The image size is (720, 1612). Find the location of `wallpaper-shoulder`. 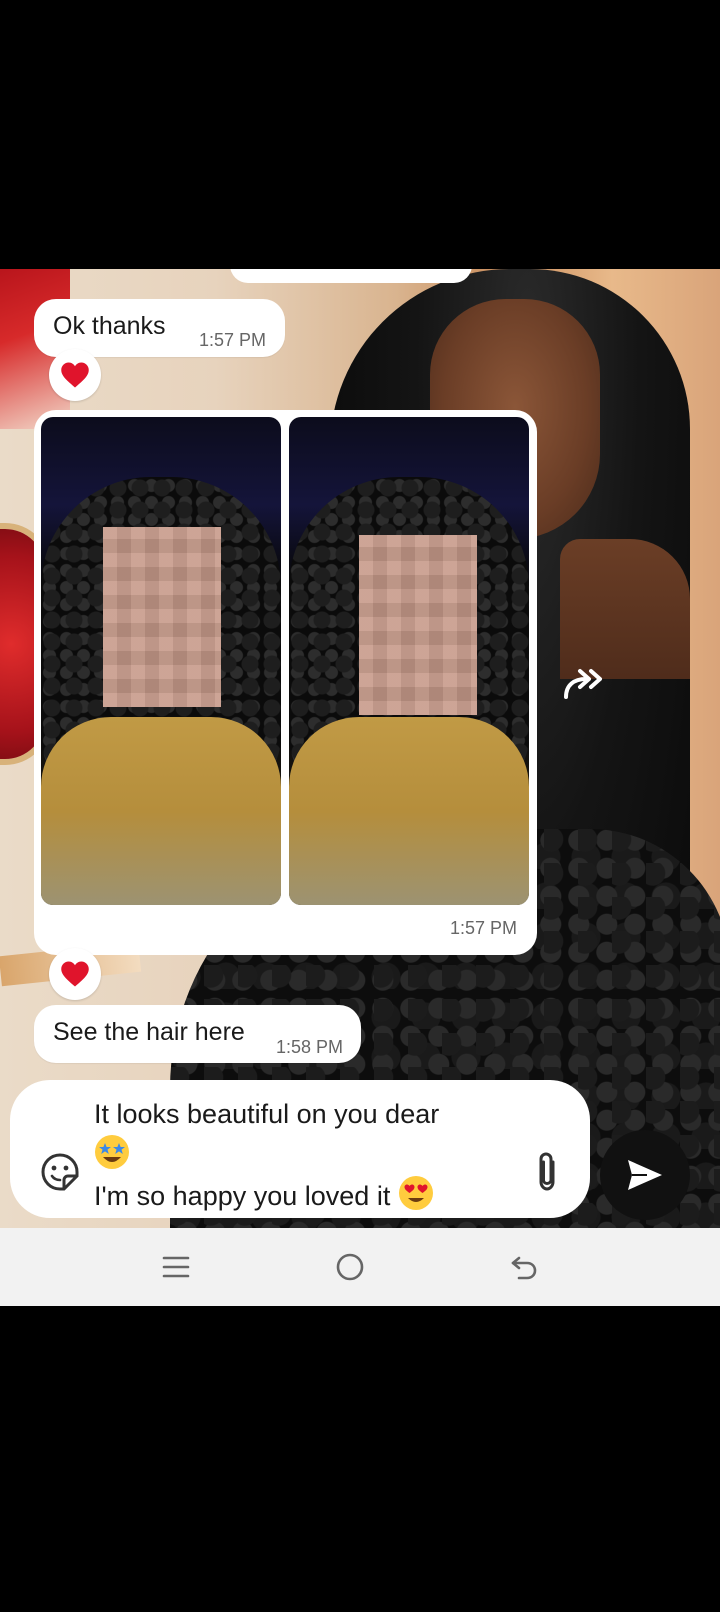

wallpaper-shoulder is located at coordinates (625, 609).